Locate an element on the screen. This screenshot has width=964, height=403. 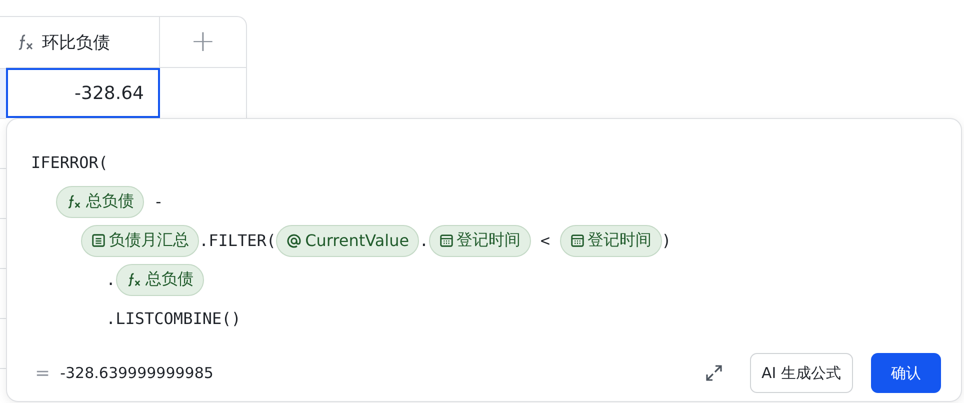
formula-text: .LISTCOMBINE() is located at coordinates (173, 318).